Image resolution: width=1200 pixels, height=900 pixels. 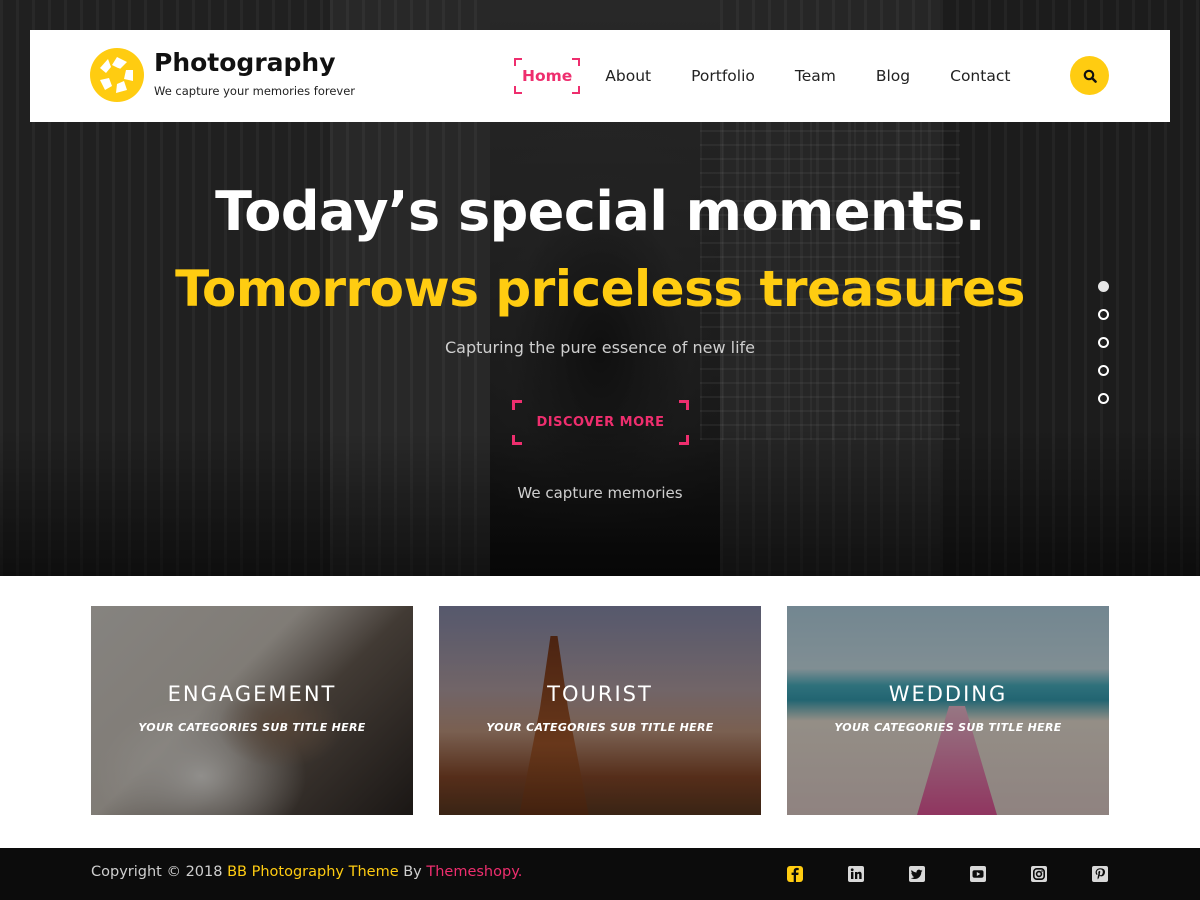 I want to click on nav-item-label: Team, so click(x=815, y=76).